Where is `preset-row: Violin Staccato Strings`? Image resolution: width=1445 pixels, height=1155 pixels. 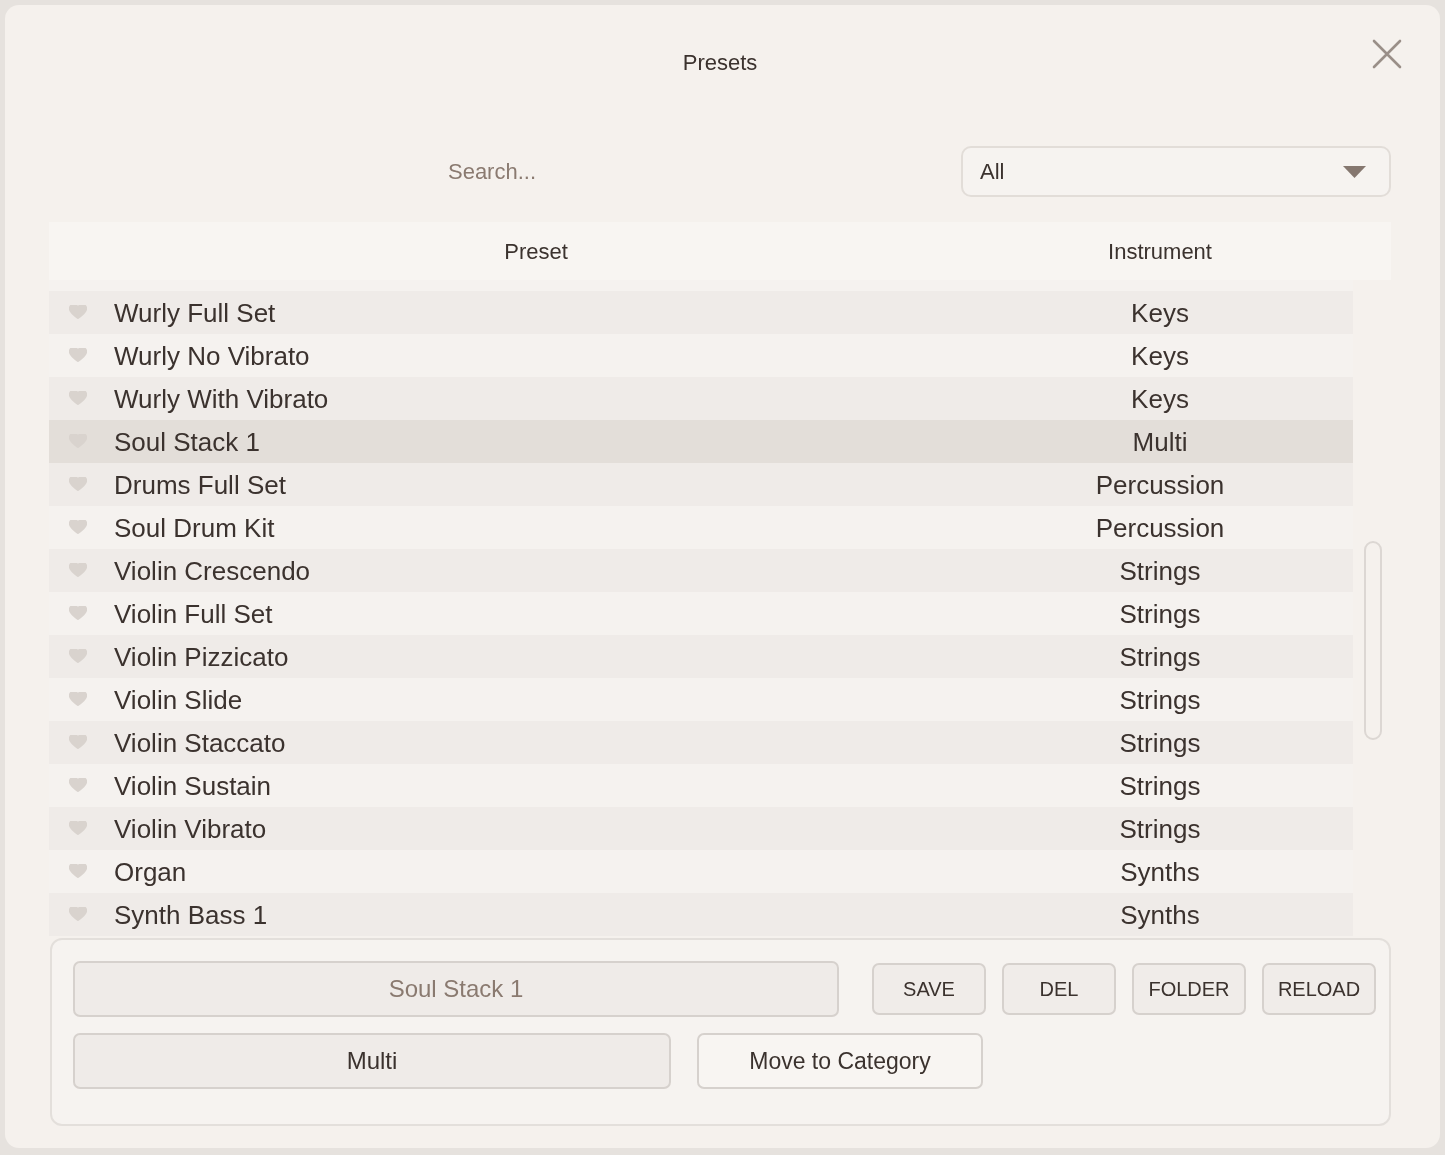 preset-row: Violin Staccato Strings is located at coordinates (701, 742).